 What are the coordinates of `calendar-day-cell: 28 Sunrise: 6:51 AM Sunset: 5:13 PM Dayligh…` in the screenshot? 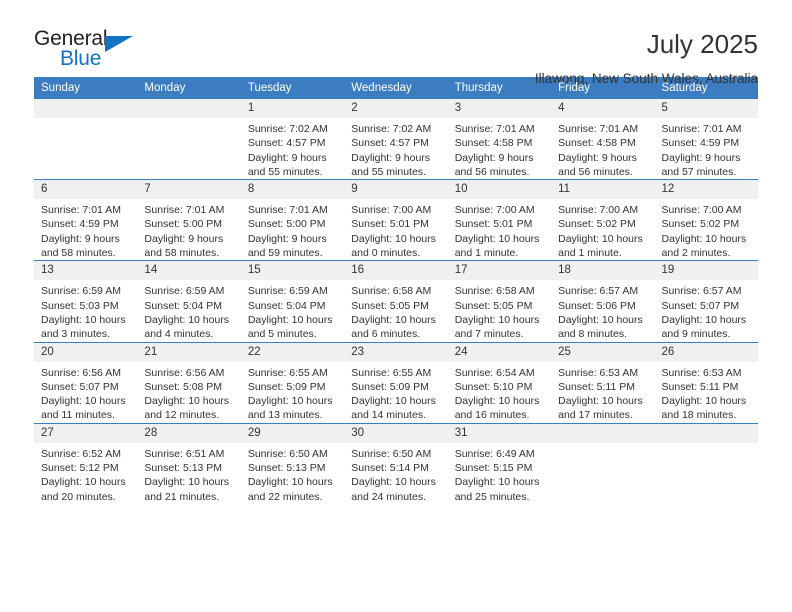 It's located at (189, 463).